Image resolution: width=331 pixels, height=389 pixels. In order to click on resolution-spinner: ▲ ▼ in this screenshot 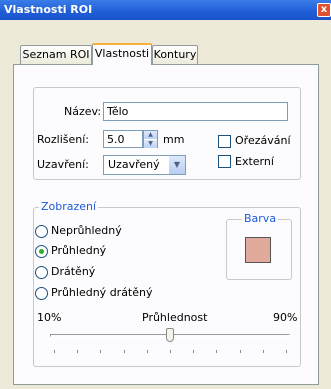, I will do `click(150, 139)`.